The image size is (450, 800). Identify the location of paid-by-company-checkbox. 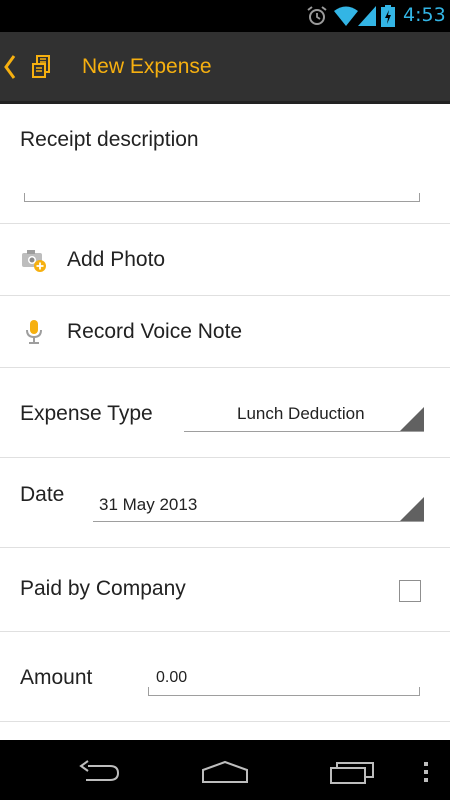
(410, 591).